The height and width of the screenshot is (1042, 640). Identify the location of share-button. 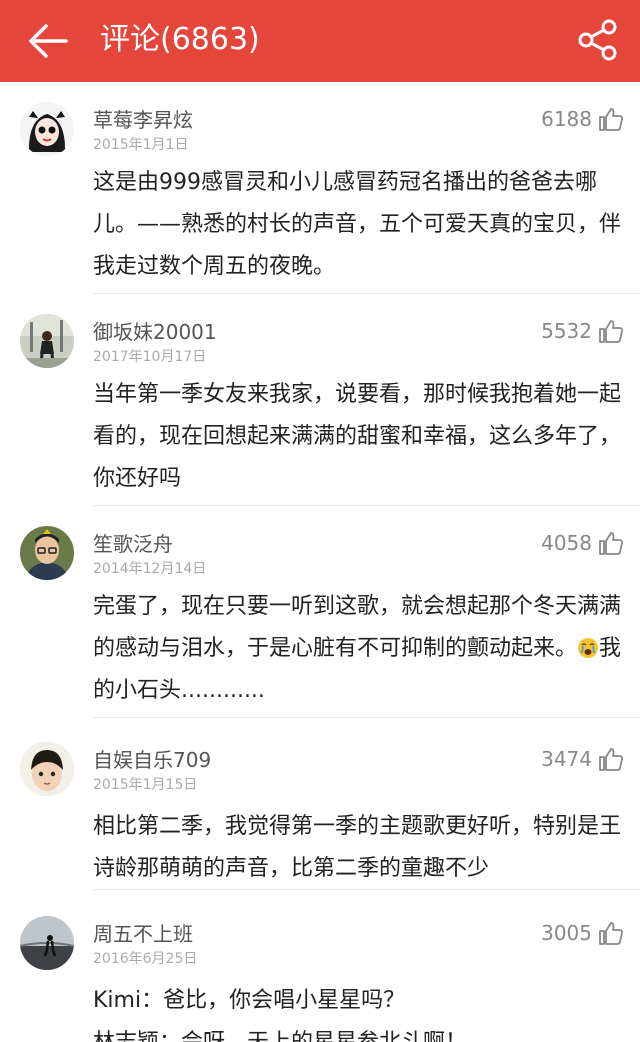
(598, 40).